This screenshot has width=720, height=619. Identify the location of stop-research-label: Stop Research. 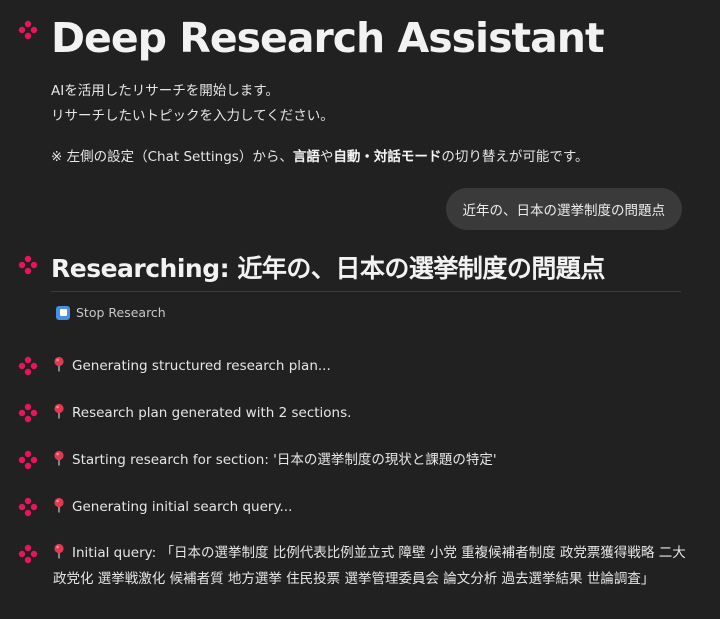
(121, 312).